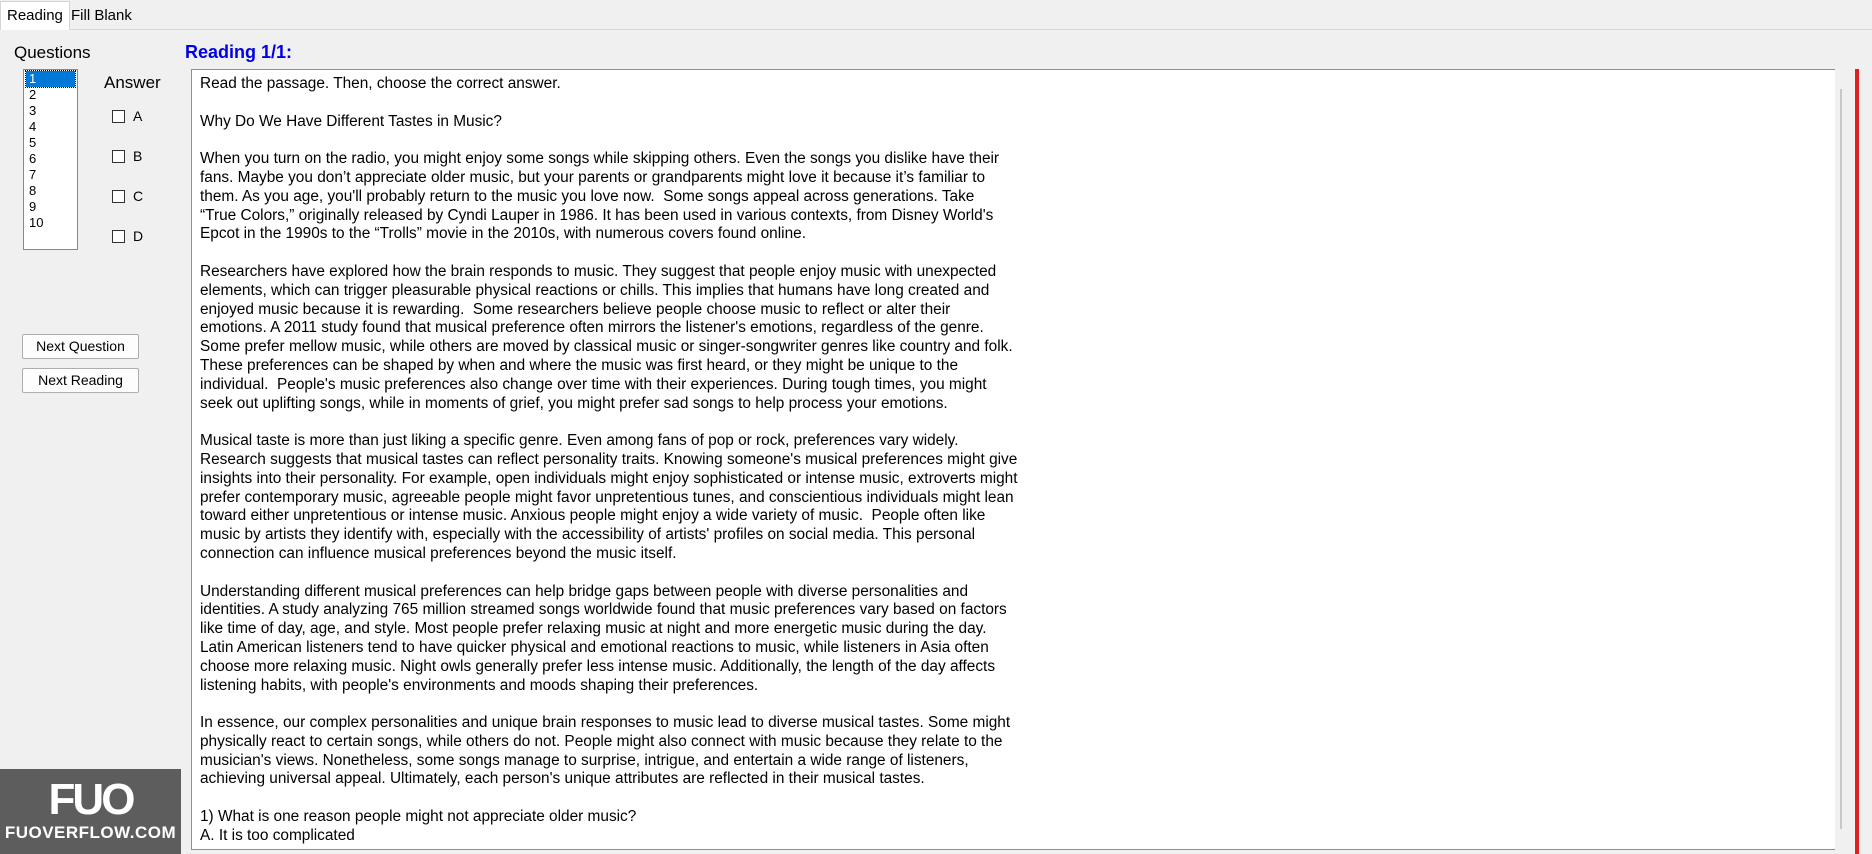 The height and width of the screenshot is (854, 1872). What do you see at coordinates (132, 82) in the screenshot?
I see `answer-label: Answer` at bounding box center [132, 82].